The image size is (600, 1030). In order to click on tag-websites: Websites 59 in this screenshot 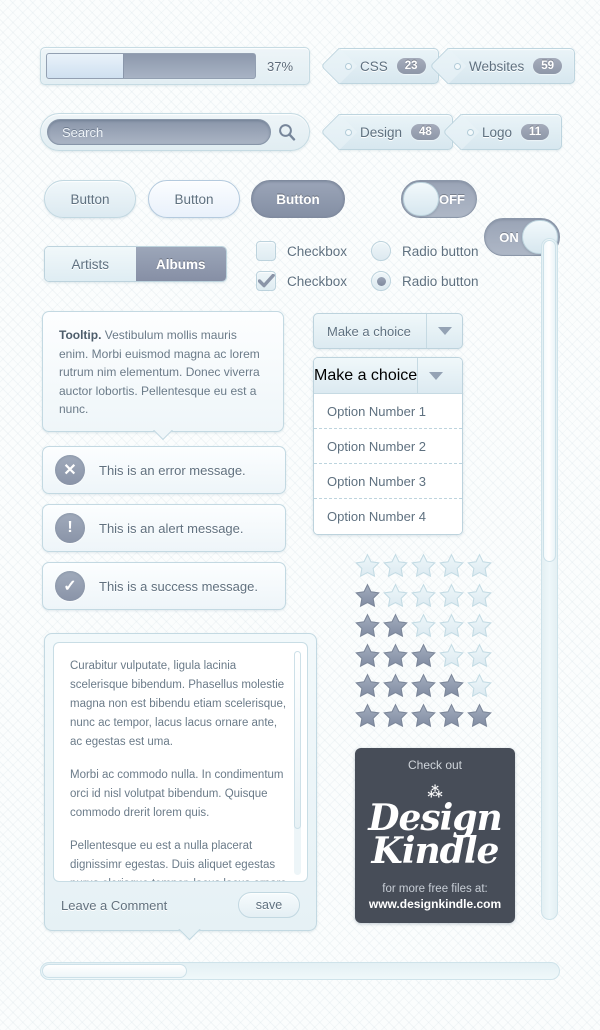, I will do `click(512, 66)`.